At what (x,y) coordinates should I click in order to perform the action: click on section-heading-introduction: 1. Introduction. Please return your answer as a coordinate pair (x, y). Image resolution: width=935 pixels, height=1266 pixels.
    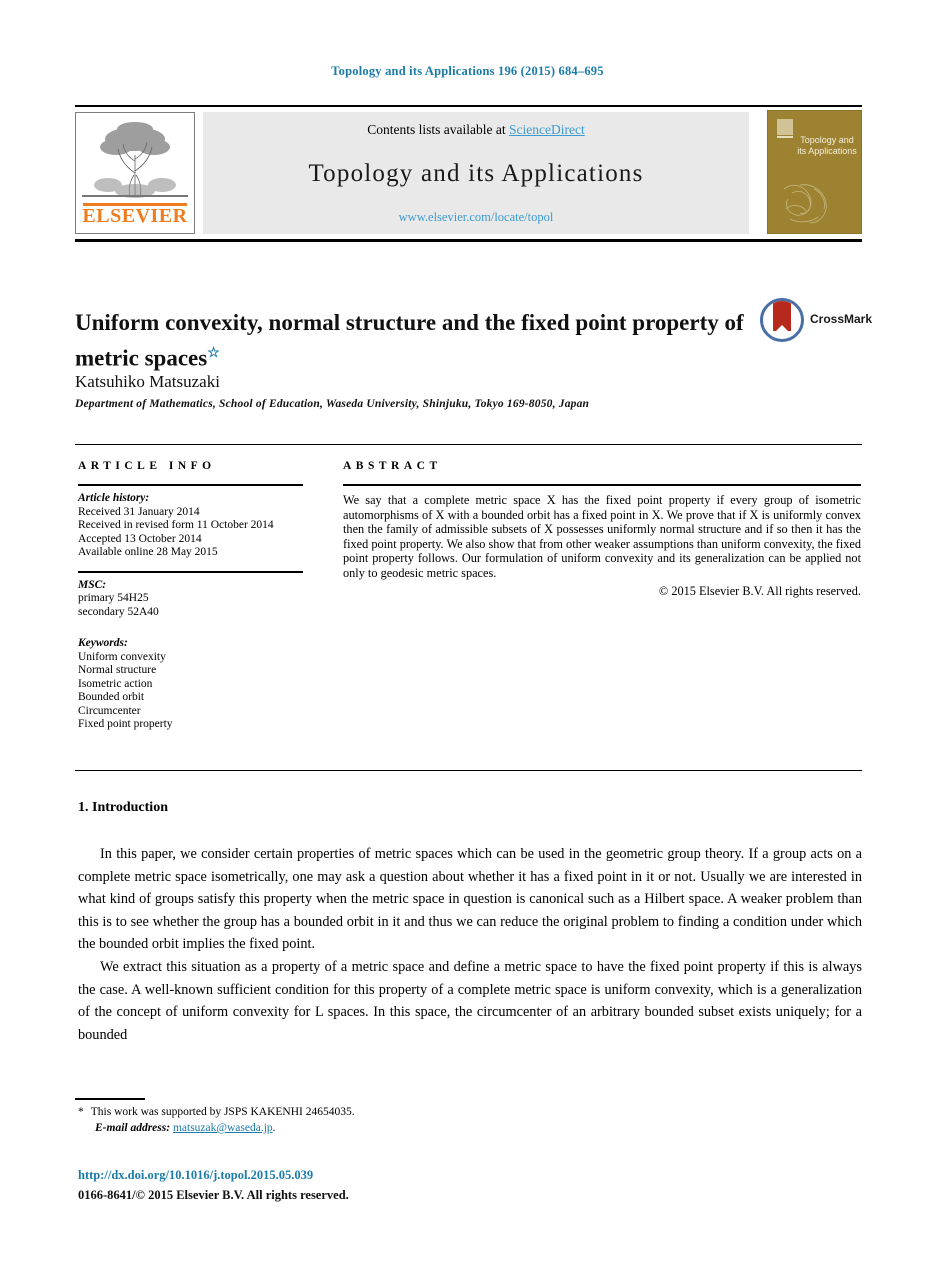
    Looking at the image, I should click on (123, 807).